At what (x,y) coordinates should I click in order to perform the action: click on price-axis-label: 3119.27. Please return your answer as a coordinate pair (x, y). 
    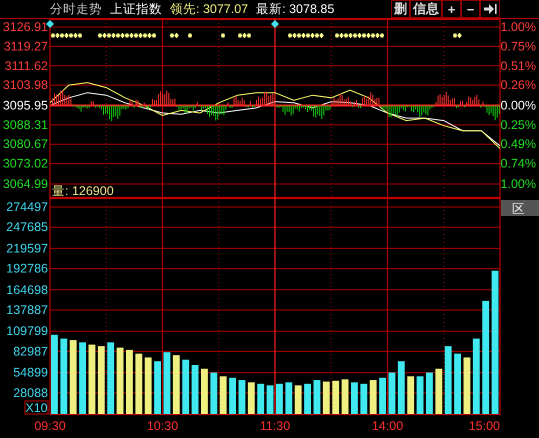
    Looking at the image, I should click on (26, 46).